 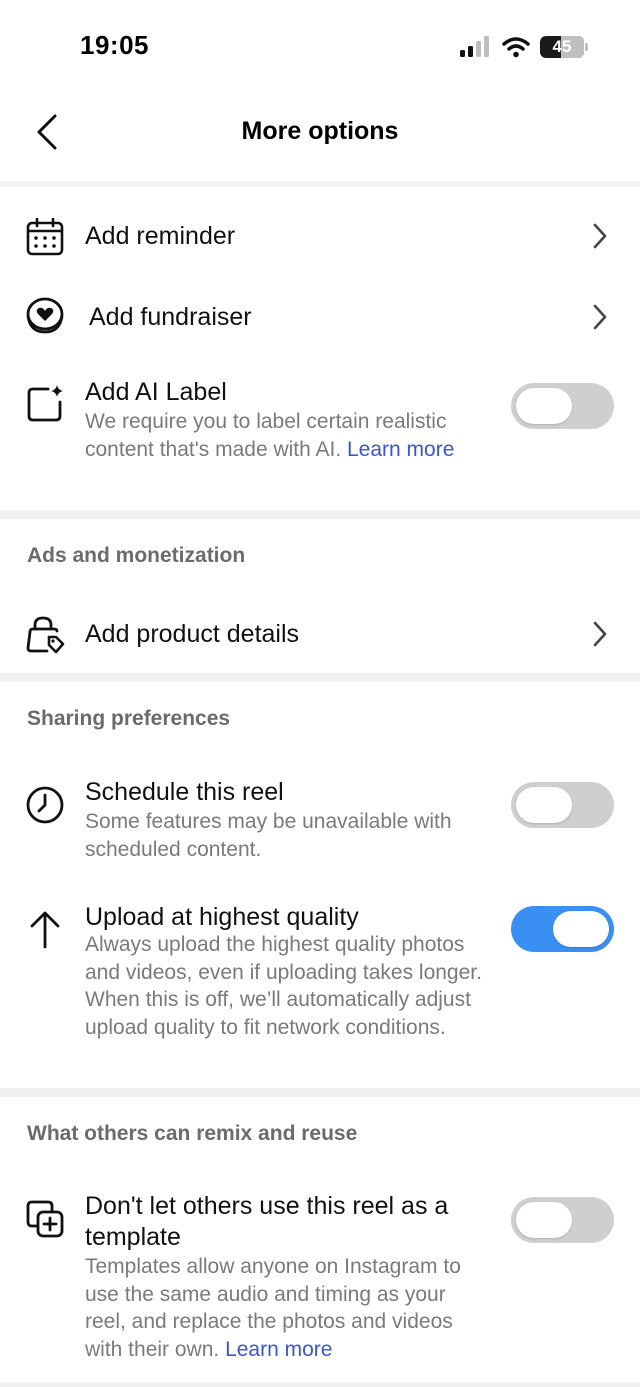 I want to click on add-ai-label-title: Add AI Label, so click(x=156, y=392).